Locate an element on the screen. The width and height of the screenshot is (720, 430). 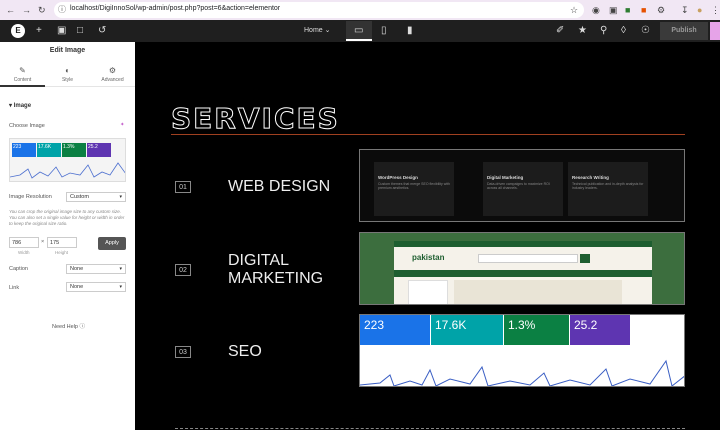
tablet-icon: ▯ is located at coordinates (384, 31).